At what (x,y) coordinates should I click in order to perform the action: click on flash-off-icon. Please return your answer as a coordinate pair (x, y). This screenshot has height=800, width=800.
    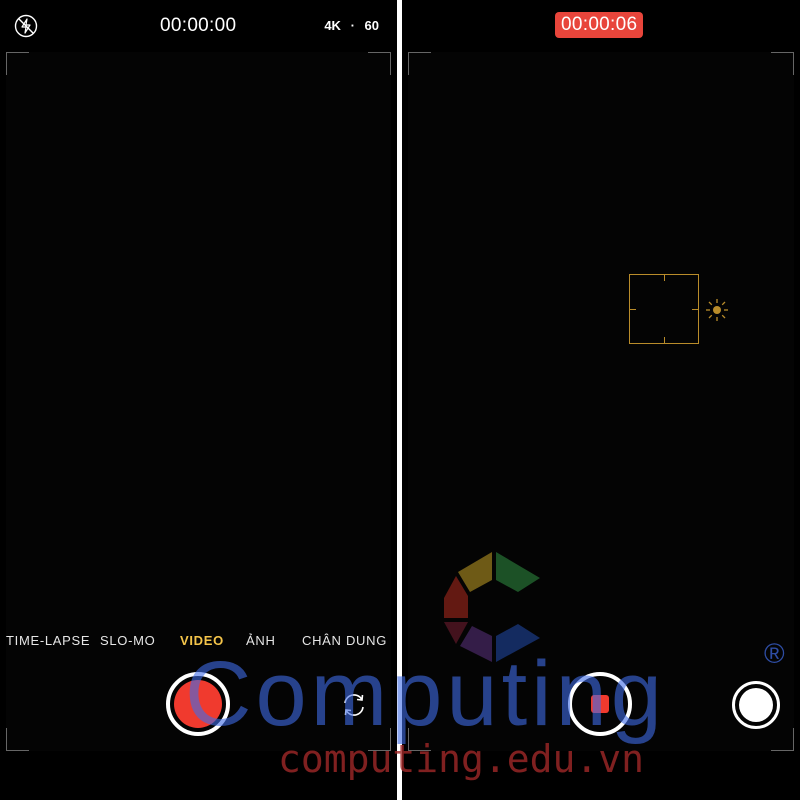
    Looking at the image, I should click on (26, 26).